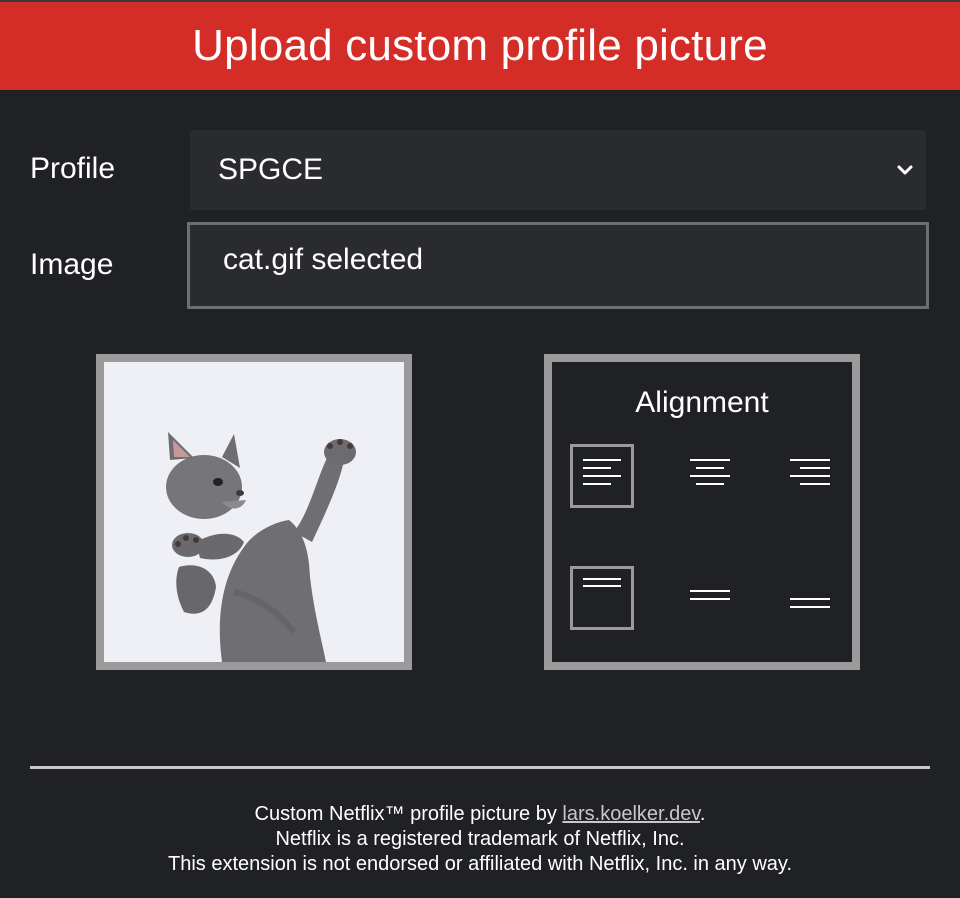 The width and height of the screenshot is (960, 898). Describe the element at coordinates (271, 169) in the screenshot. I see `profile-select-value: SPGCE` at that location.